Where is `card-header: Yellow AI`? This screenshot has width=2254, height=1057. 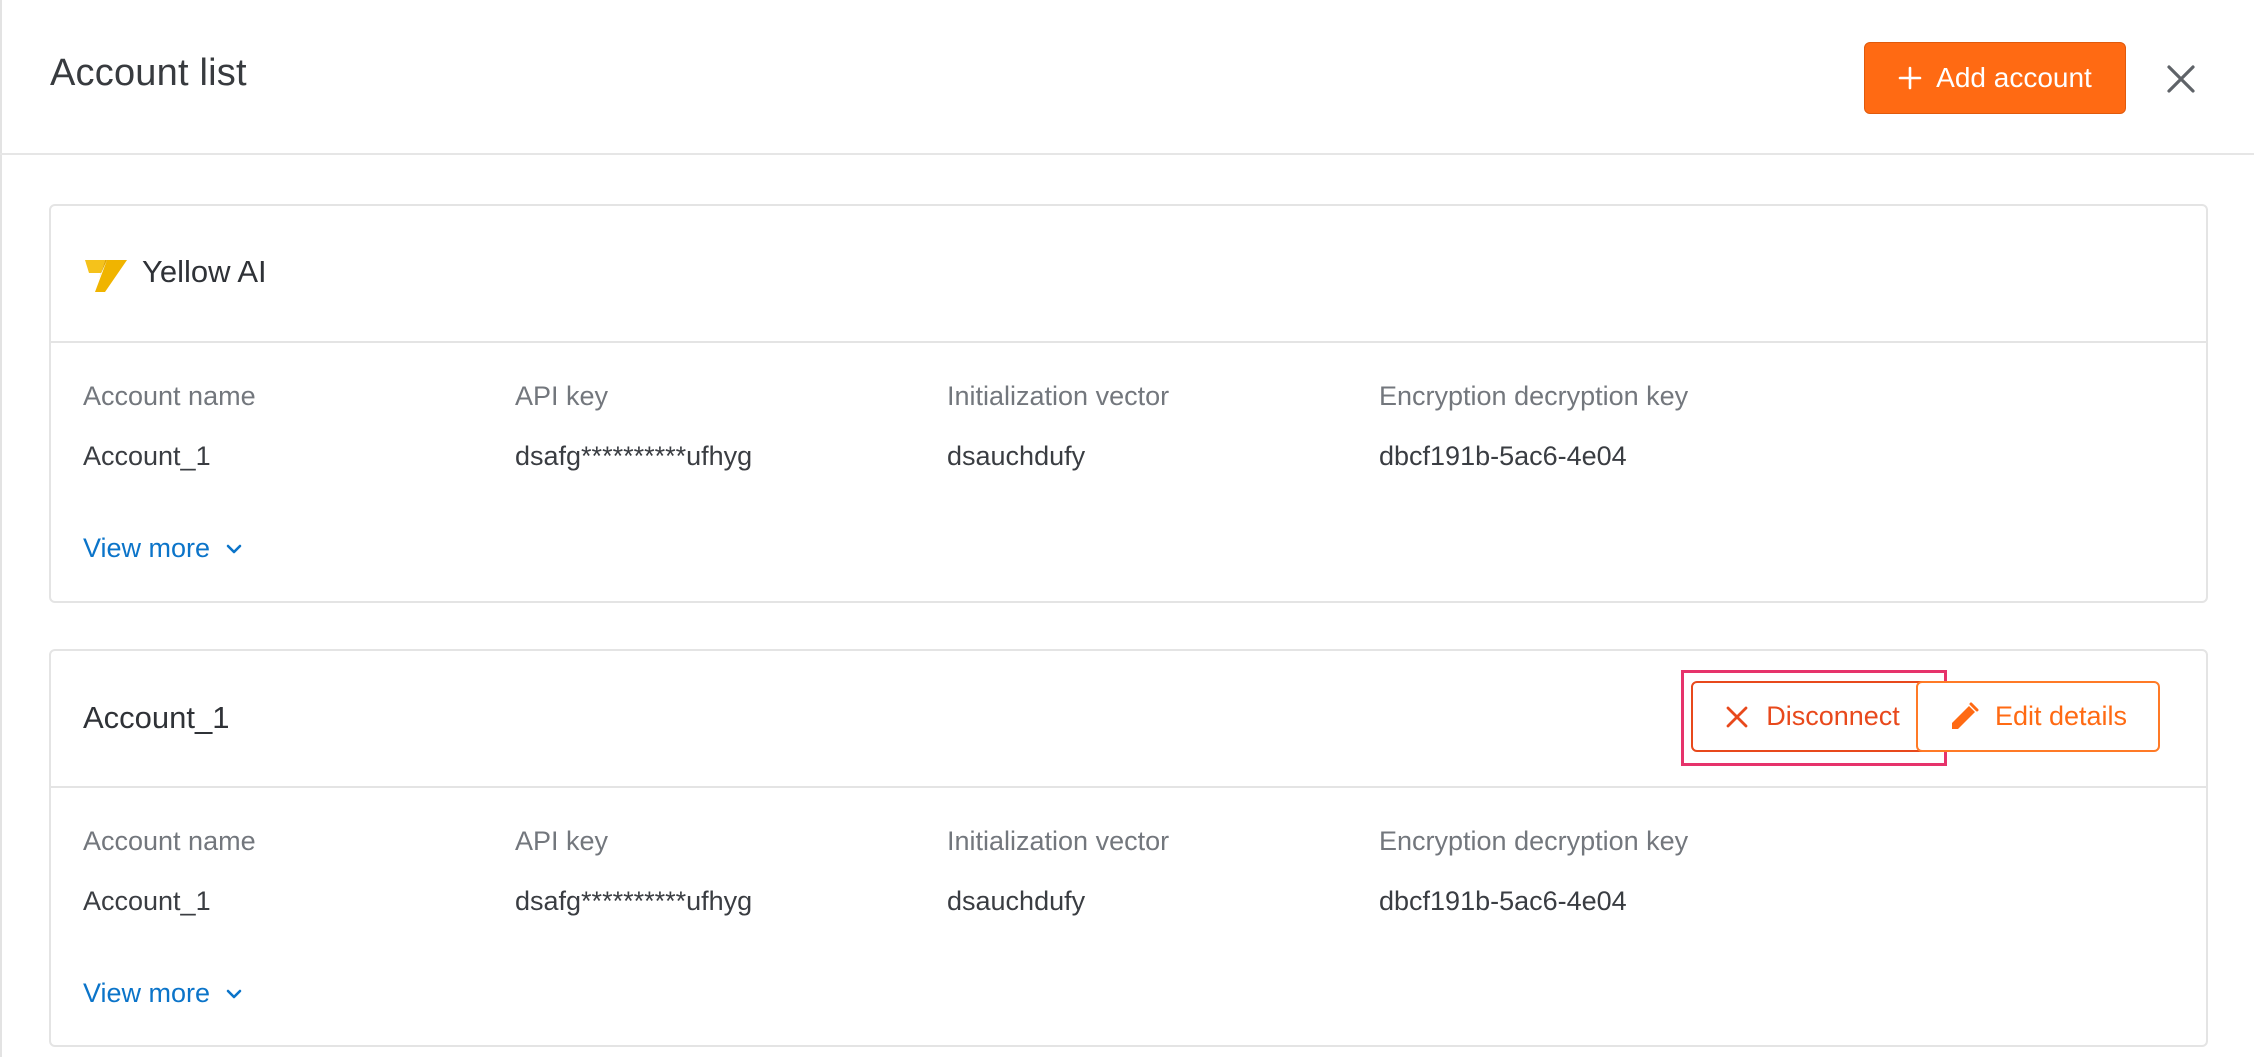
card-header: Yellow AI is located at coordinates (1128, 274).